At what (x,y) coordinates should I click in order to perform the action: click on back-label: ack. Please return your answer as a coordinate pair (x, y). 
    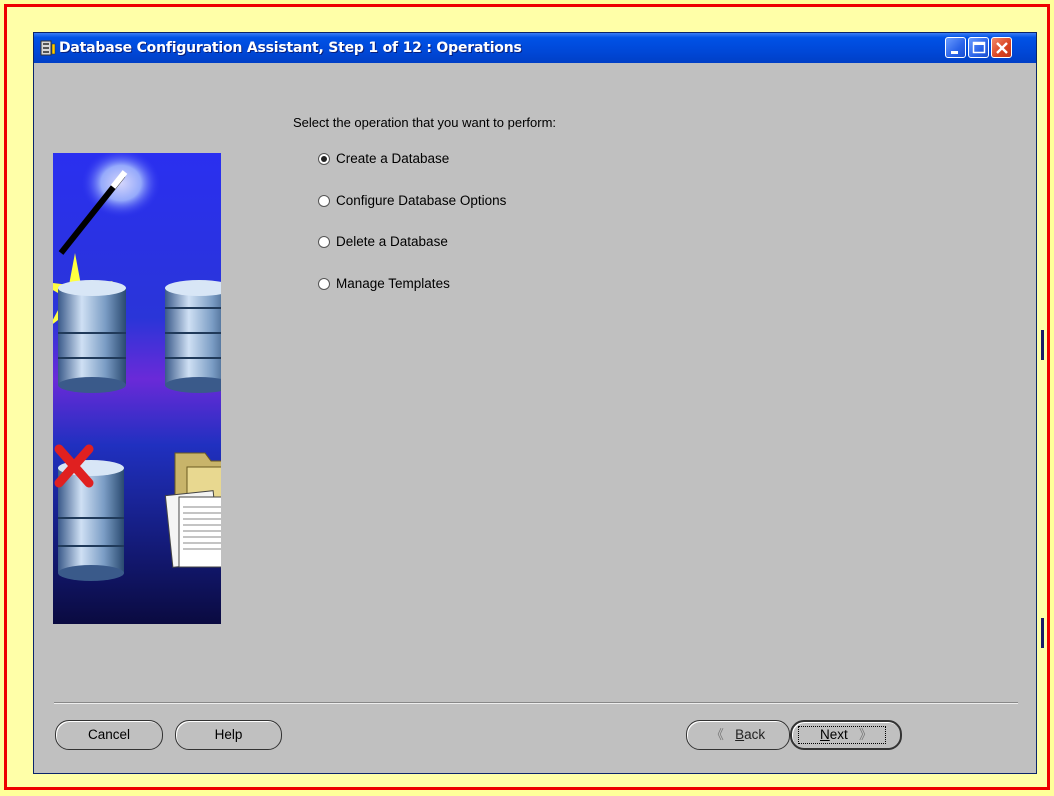
    Looking at the image, I should click on (755, 734).